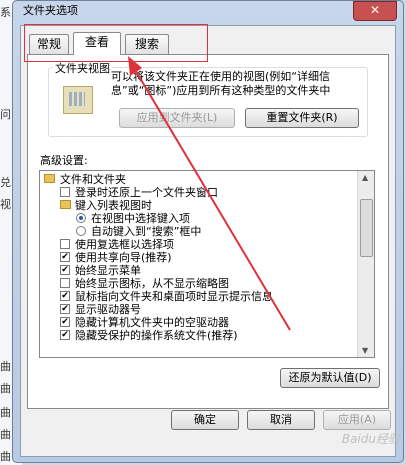  I want to click on watermark: Baidu经验, so click(370, 439).